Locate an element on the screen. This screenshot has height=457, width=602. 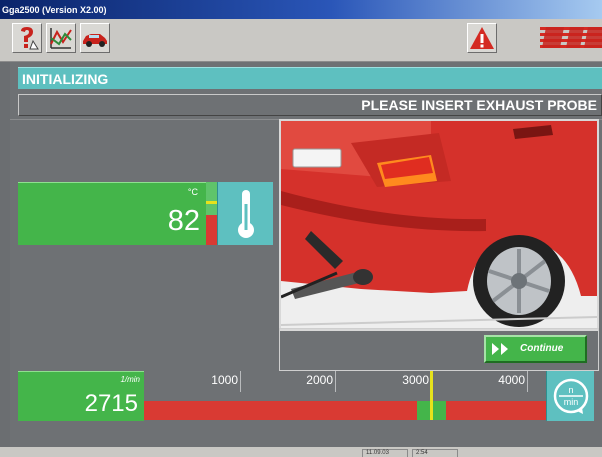
rpm-panel: 1/min 2715 is located at coordinates (81, 396).